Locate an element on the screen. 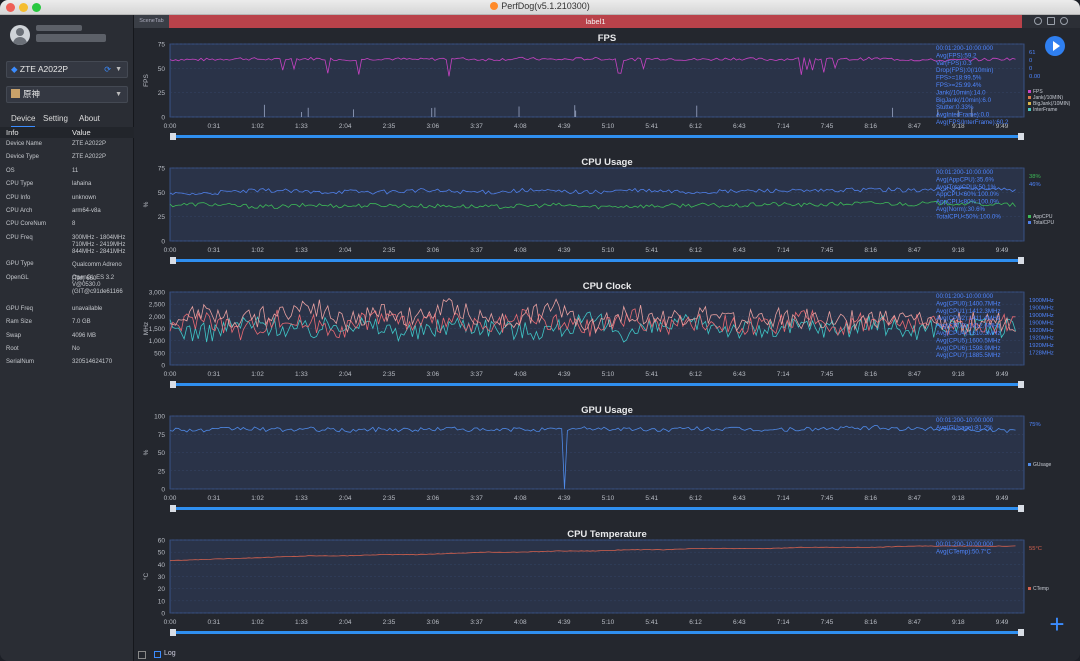 The width and height of the screenshot is (1080, 661). y-tick-label: 30 is located at coordinates (162, 577).